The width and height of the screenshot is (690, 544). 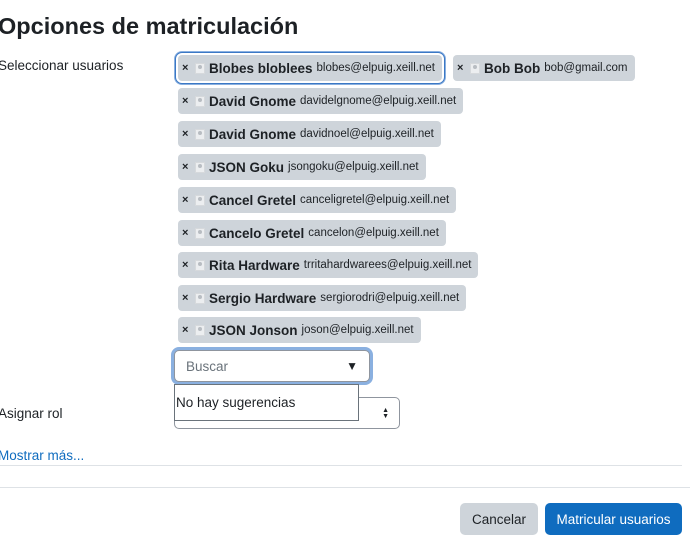 What do you see at coordinates (586, 68) in the screenshot?
I see `user-email: bob@gmail.com` at bounding box center [586, 68].